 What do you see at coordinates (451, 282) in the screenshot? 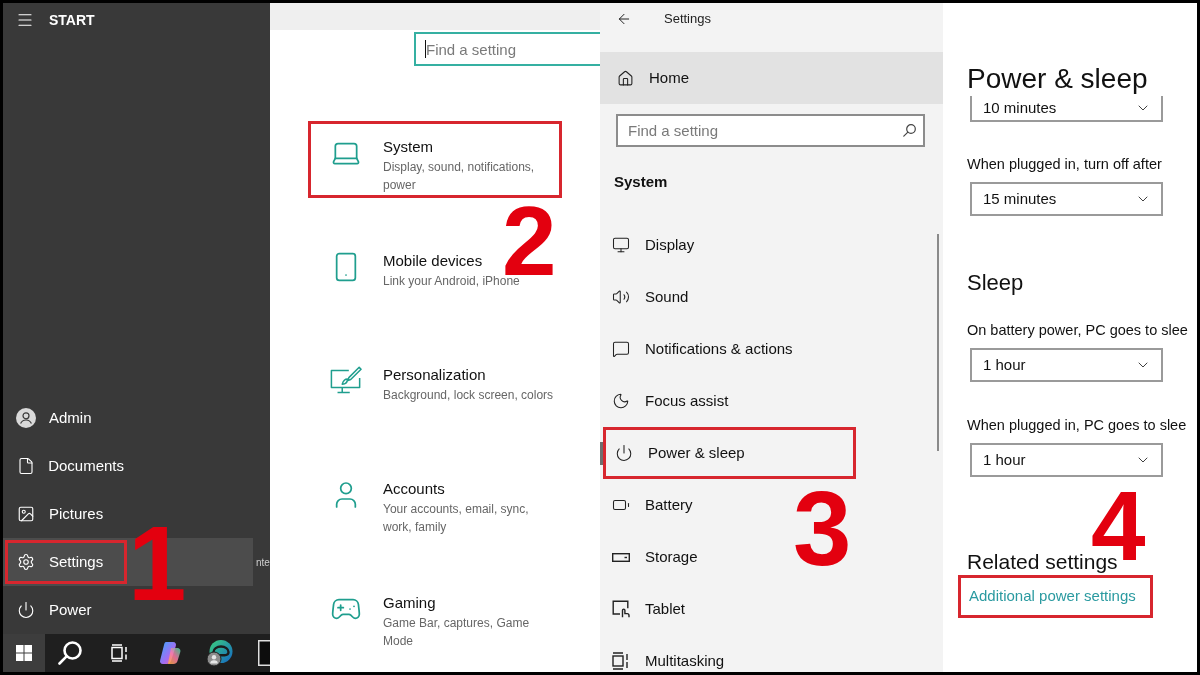
I see `category-description: Link your Android, iPhone` at bounding box center [451, 282].